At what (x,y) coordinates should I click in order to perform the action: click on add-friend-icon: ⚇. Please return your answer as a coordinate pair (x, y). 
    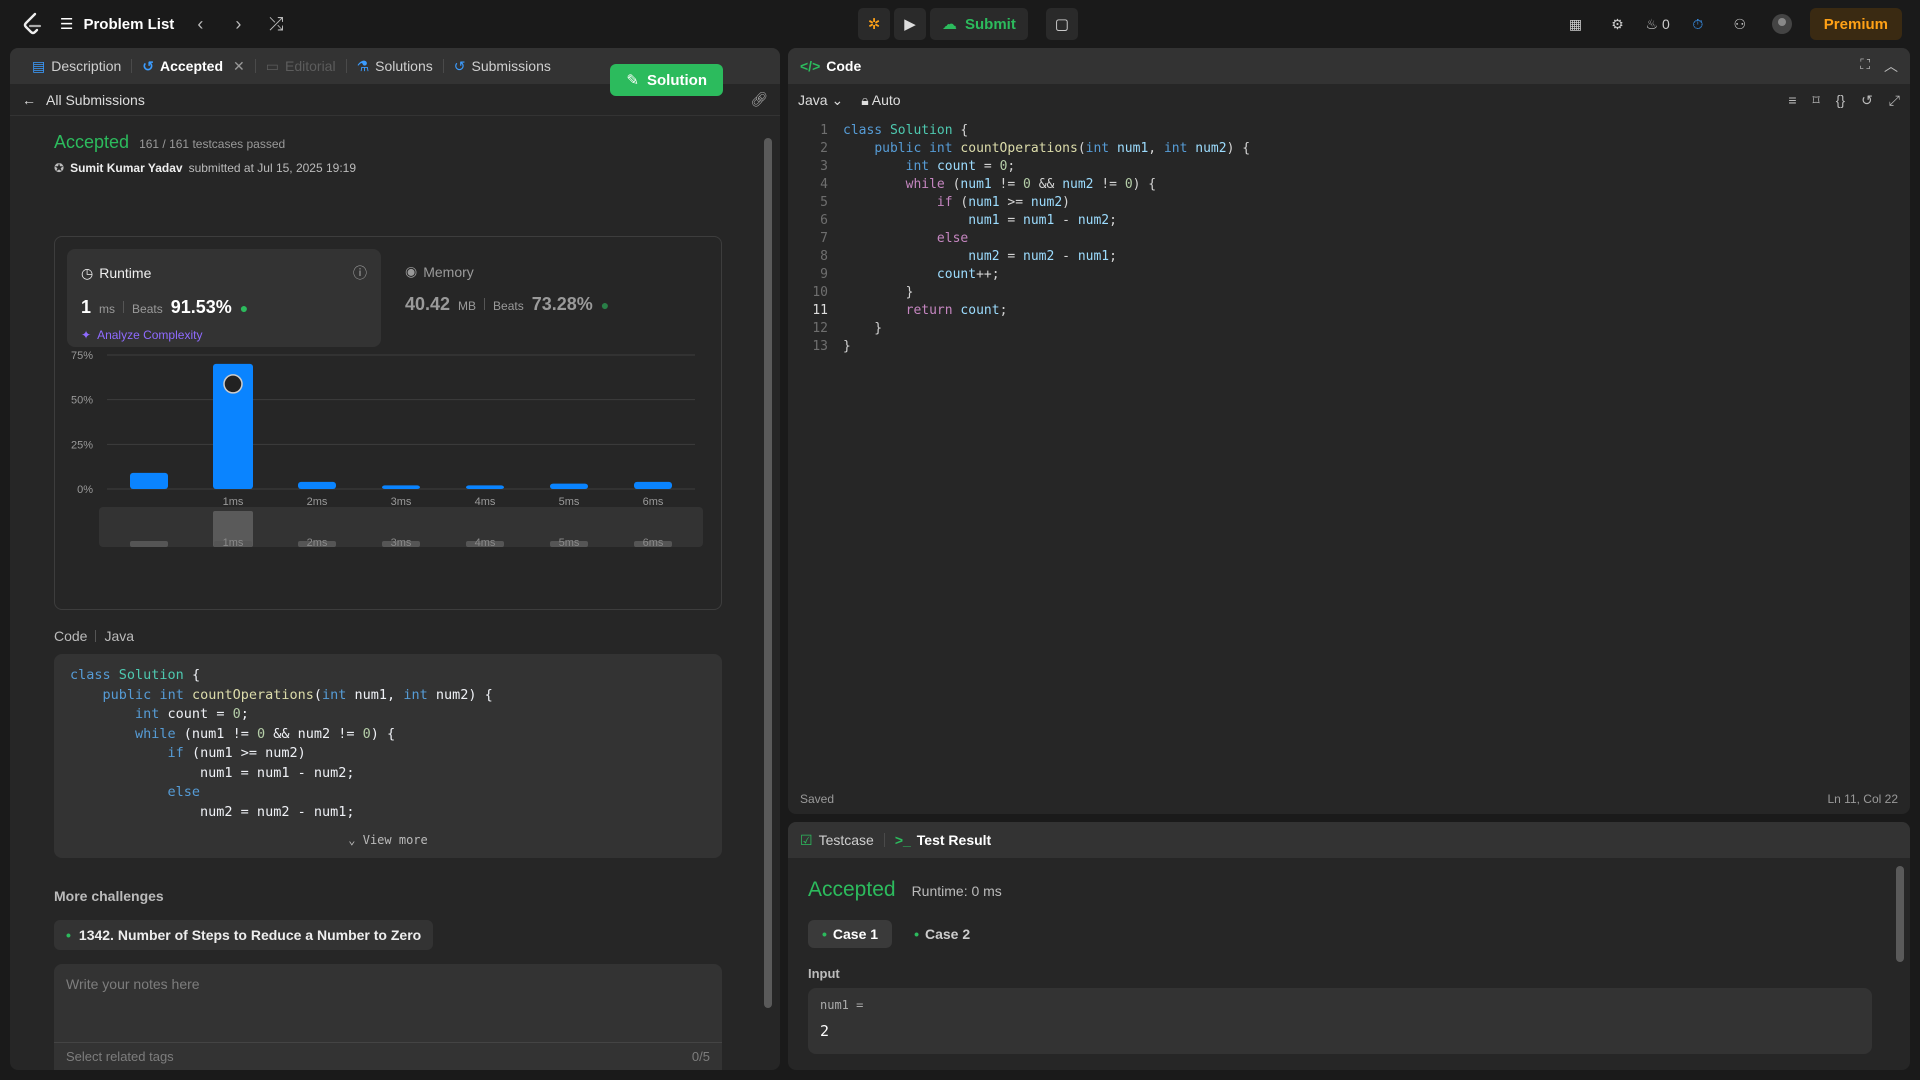
    Looking at the image, I should click on (1740, 24).